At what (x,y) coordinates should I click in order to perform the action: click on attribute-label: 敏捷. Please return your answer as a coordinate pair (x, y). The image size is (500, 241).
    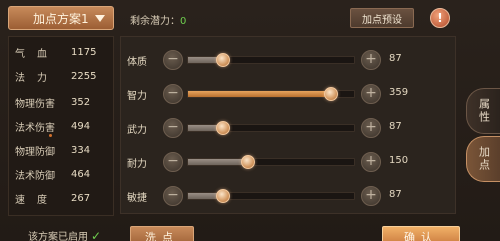
    Looking at the image, I should click on (137, 198).